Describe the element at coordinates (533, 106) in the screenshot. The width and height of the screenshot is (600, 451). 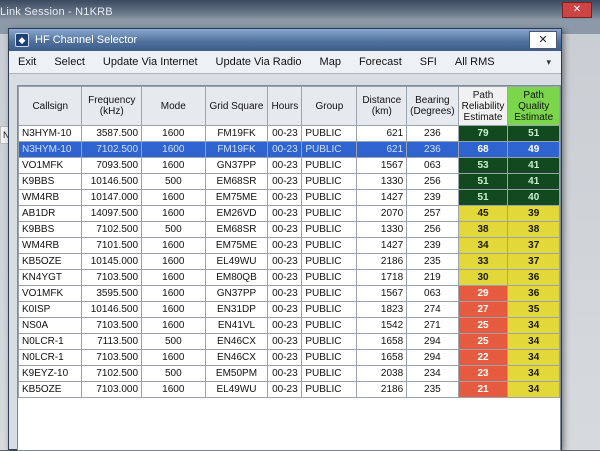
I see `column-header-path-quality: Path Quality Estimate` at that location.